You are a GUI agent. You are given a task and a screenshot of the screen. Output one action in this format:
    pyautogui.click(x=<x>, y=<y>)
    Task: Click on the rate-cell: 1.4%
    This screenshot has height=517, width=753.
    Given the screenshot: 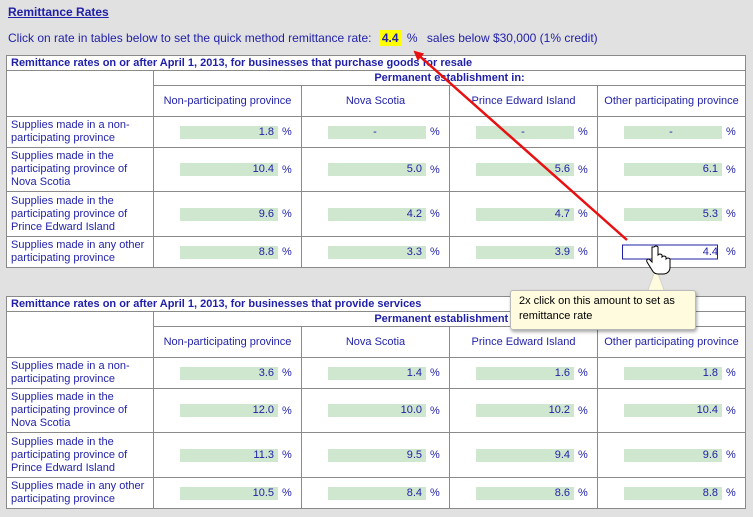 What is the action you would take?
    pyautogui.click(x=375, y=373)
    